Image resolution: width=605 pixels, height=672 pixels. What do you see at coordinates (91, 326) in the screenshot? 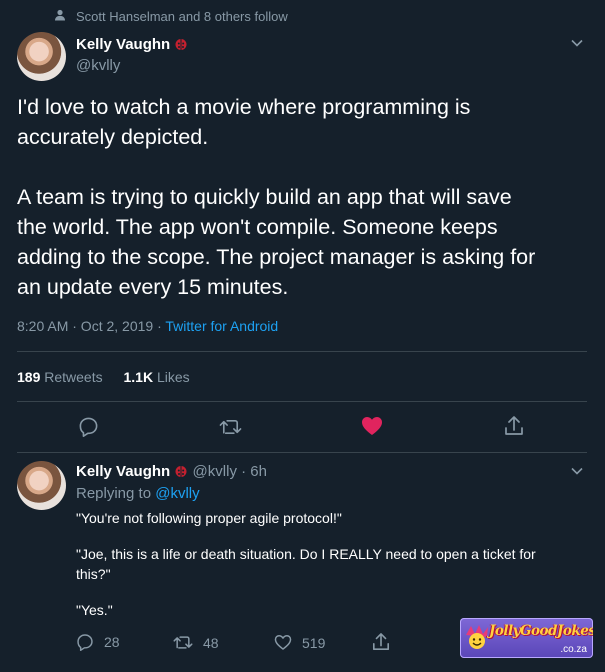
I see `timestamp: 8:20 AM · Oct 2, 2019 ·` at bounding box center [91, 326].